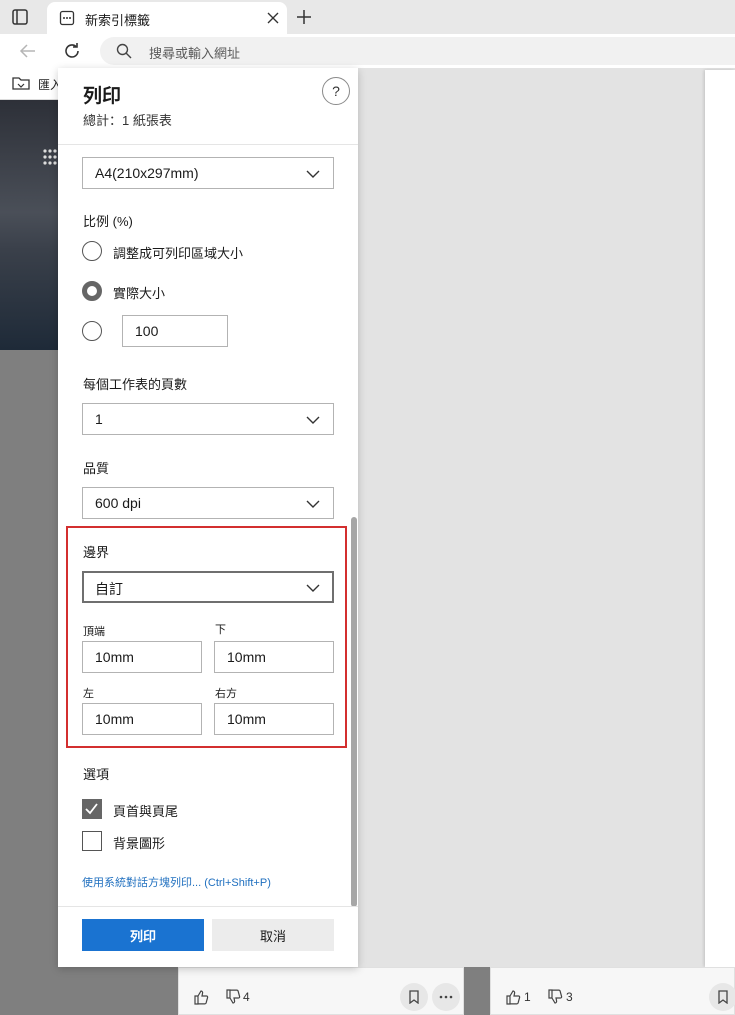 The height and width of the screenshot is (1015, 735). Describe the element at coordinates (176, 882) in the screenshot. I see `system-dialog-link: 使用系統對話方塊列印... (Ctrl+Shift+P)` at that location.